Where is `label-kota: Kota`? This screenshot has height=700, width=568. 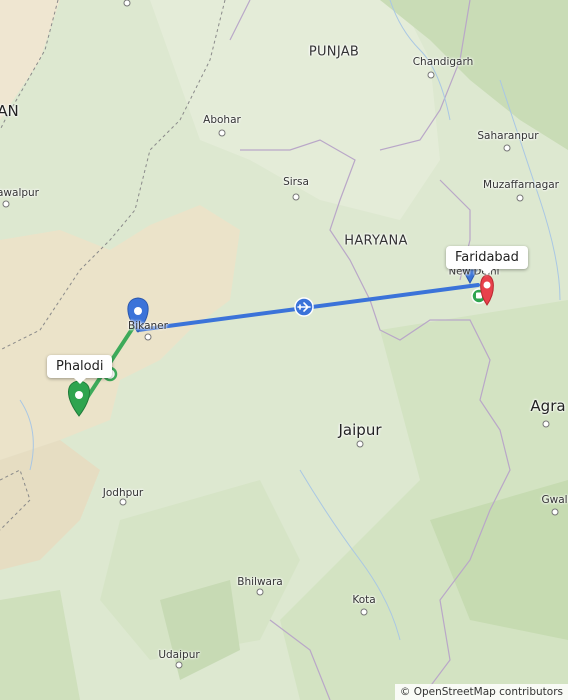 label-kota: Kota is located at coordinates (364, 600).